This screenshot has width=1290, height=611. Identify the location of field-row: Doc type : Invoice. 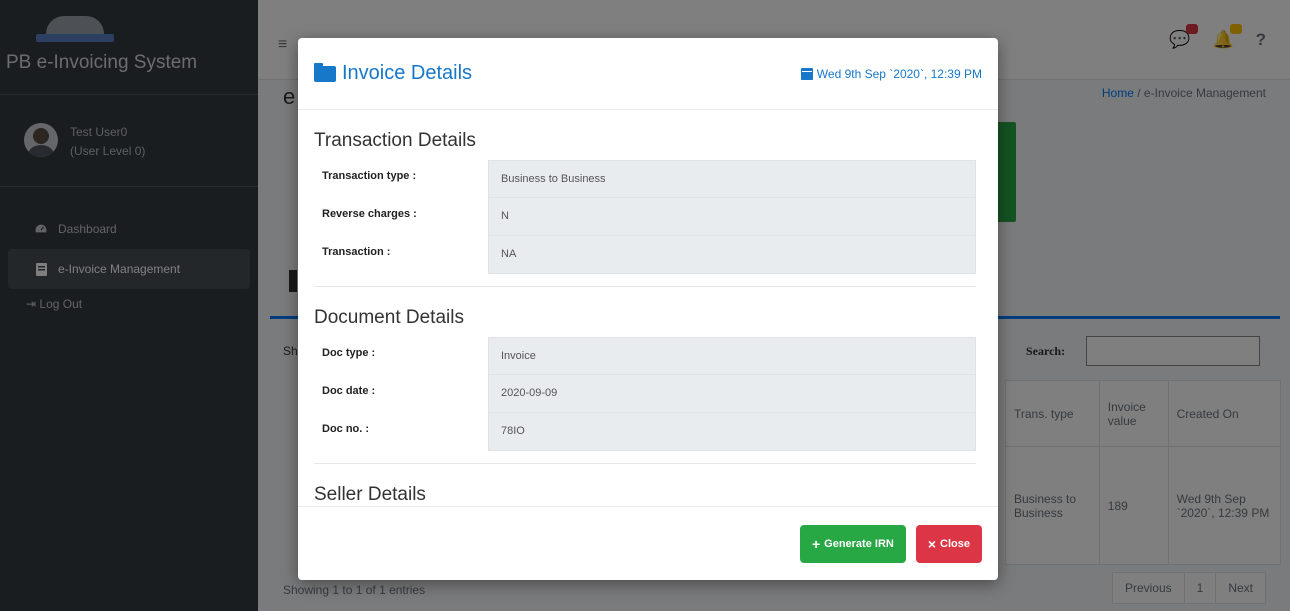
(645, 356).